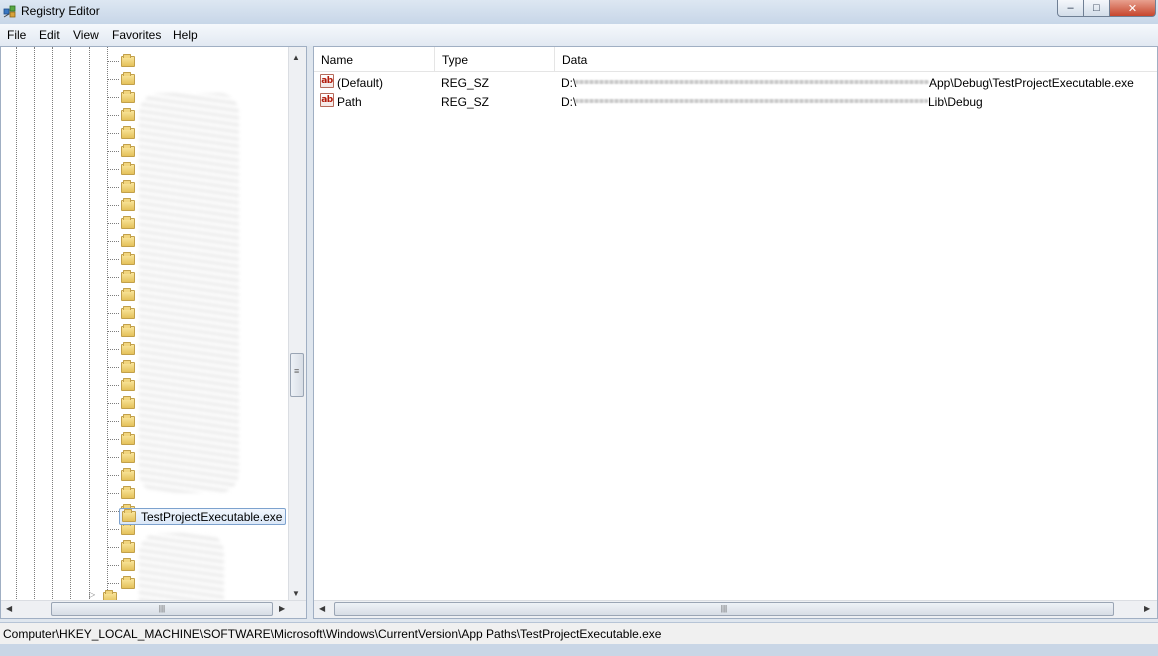 This screenshot has width=1158, height=656. Describe the element at coordinates (136, 35) in the screenshot. I see `menu-favorites: Favorites` at that location.